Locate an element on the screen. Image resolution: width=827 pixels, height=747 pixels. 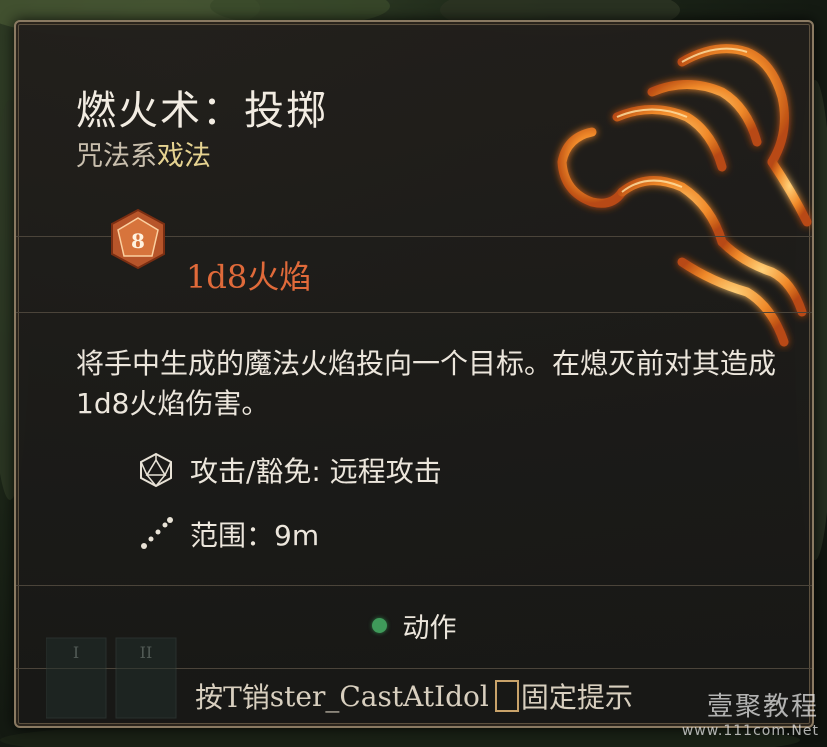
spell-subtitle: 咒法系戏法 is located at coordinates (143, 153).